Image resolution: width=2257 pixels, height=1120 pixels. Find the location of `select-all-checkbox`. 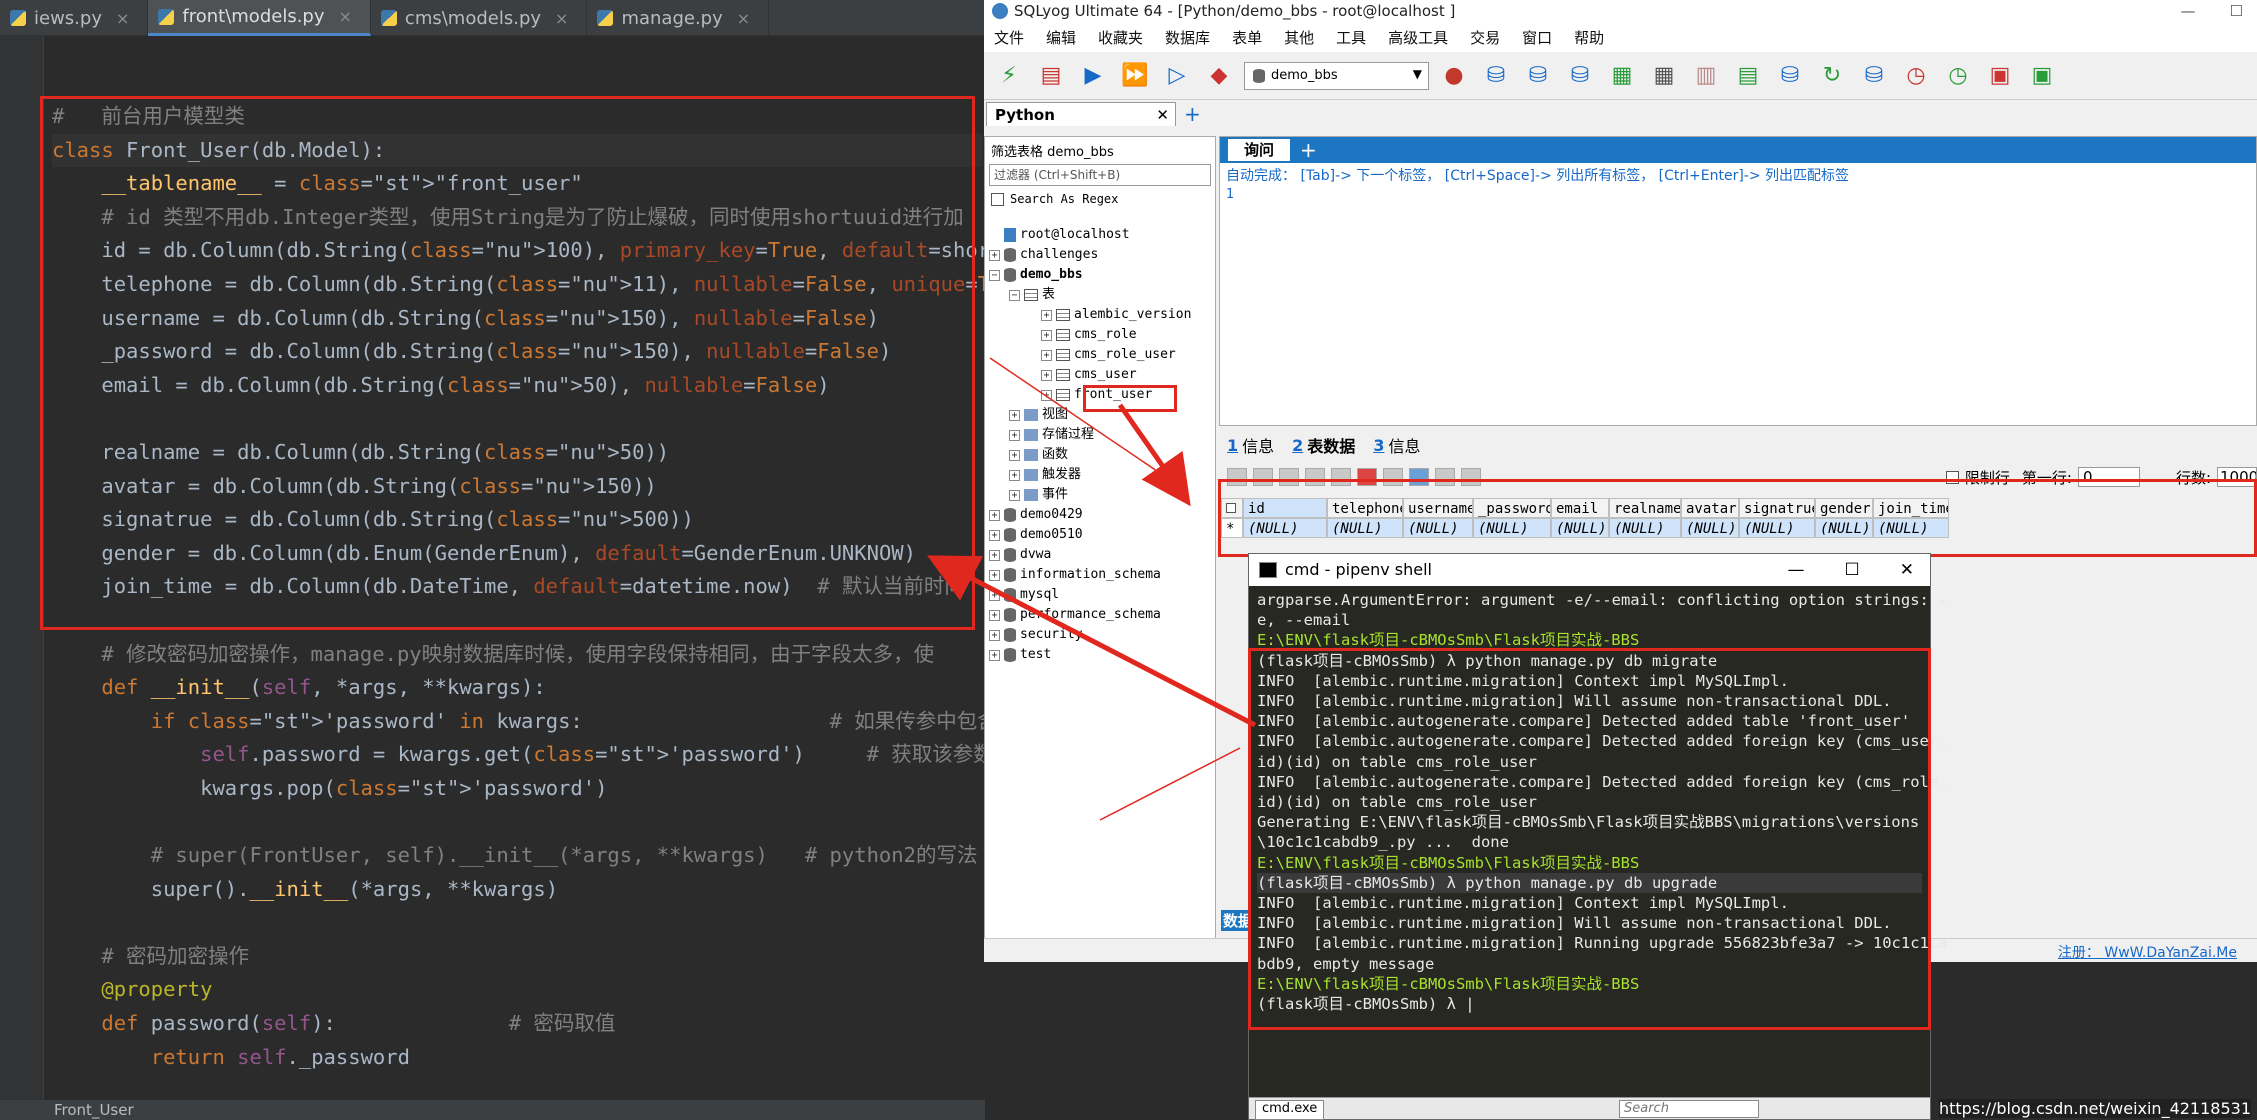

select-all-checkbox is located at coordinates (1232, 508).